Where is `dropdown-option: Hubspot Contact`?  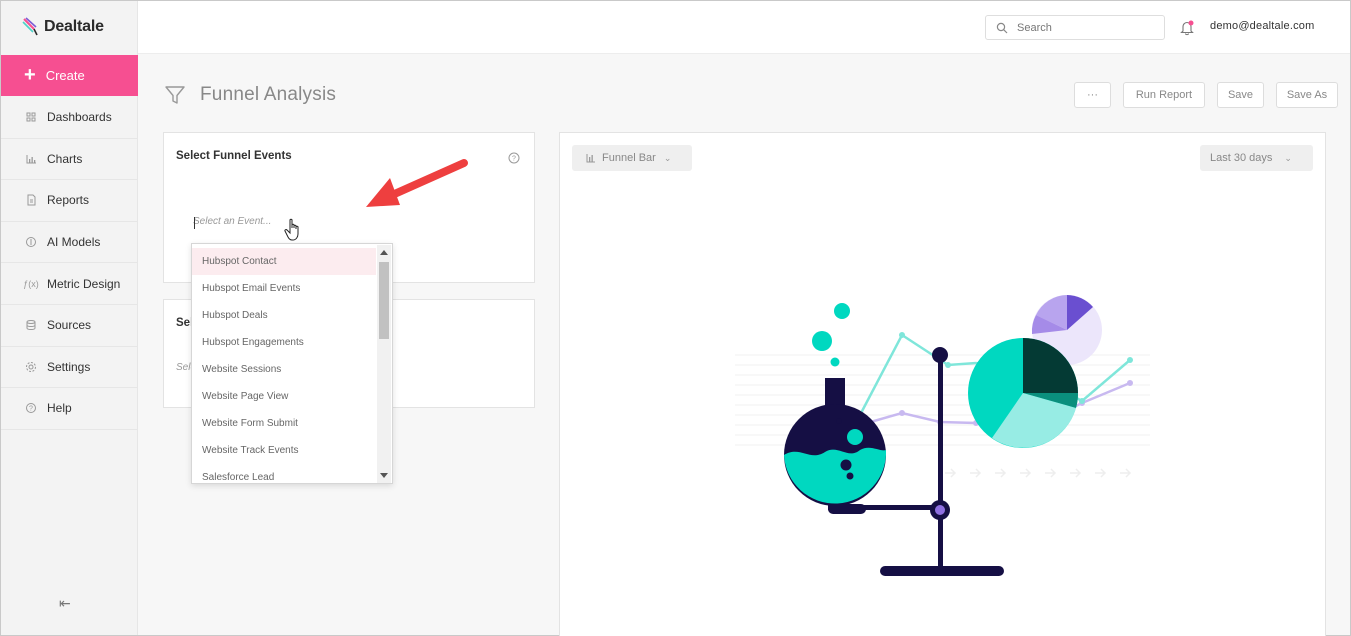 dropdown-option: Hubspot Contact is located at coordinates (284, 261).